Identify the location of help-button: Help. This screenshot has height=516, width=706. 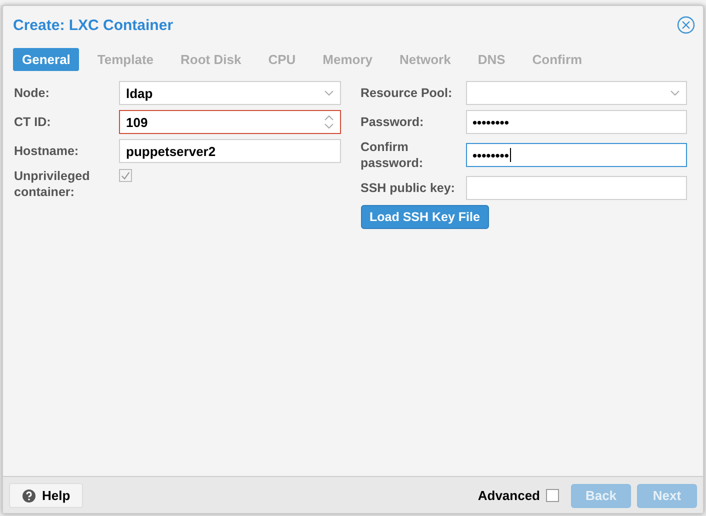
(46, 495).